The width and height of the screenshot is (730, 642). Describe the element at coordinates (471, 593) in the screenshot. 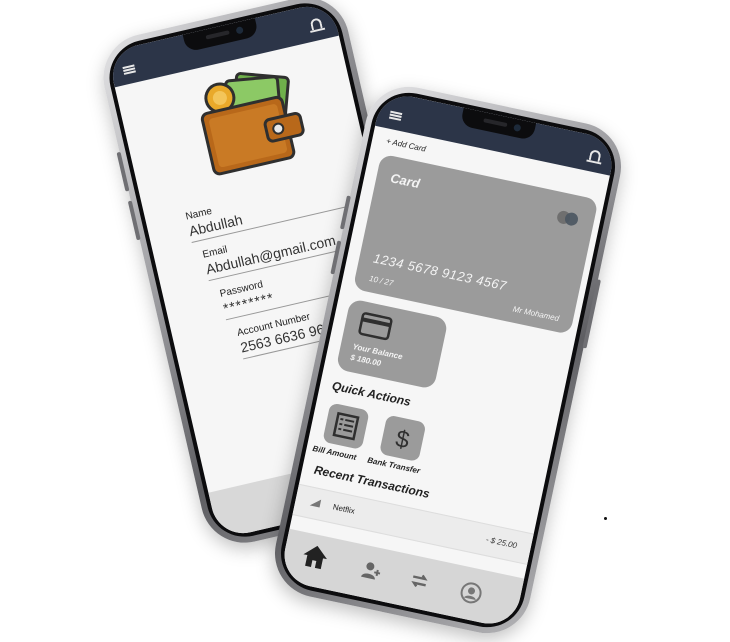

I see `profile-icon` at that location.